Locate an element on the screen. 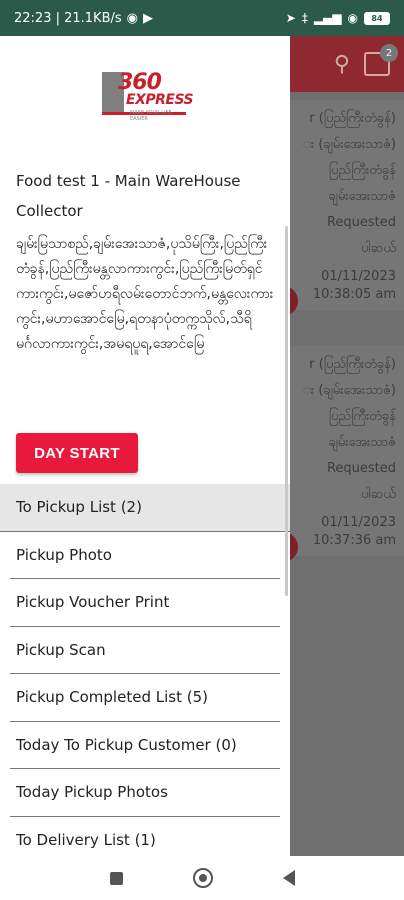 The height and width of the screenshot is (900, 404). day-start-button: DAY START is located at coordinates (77, 453).